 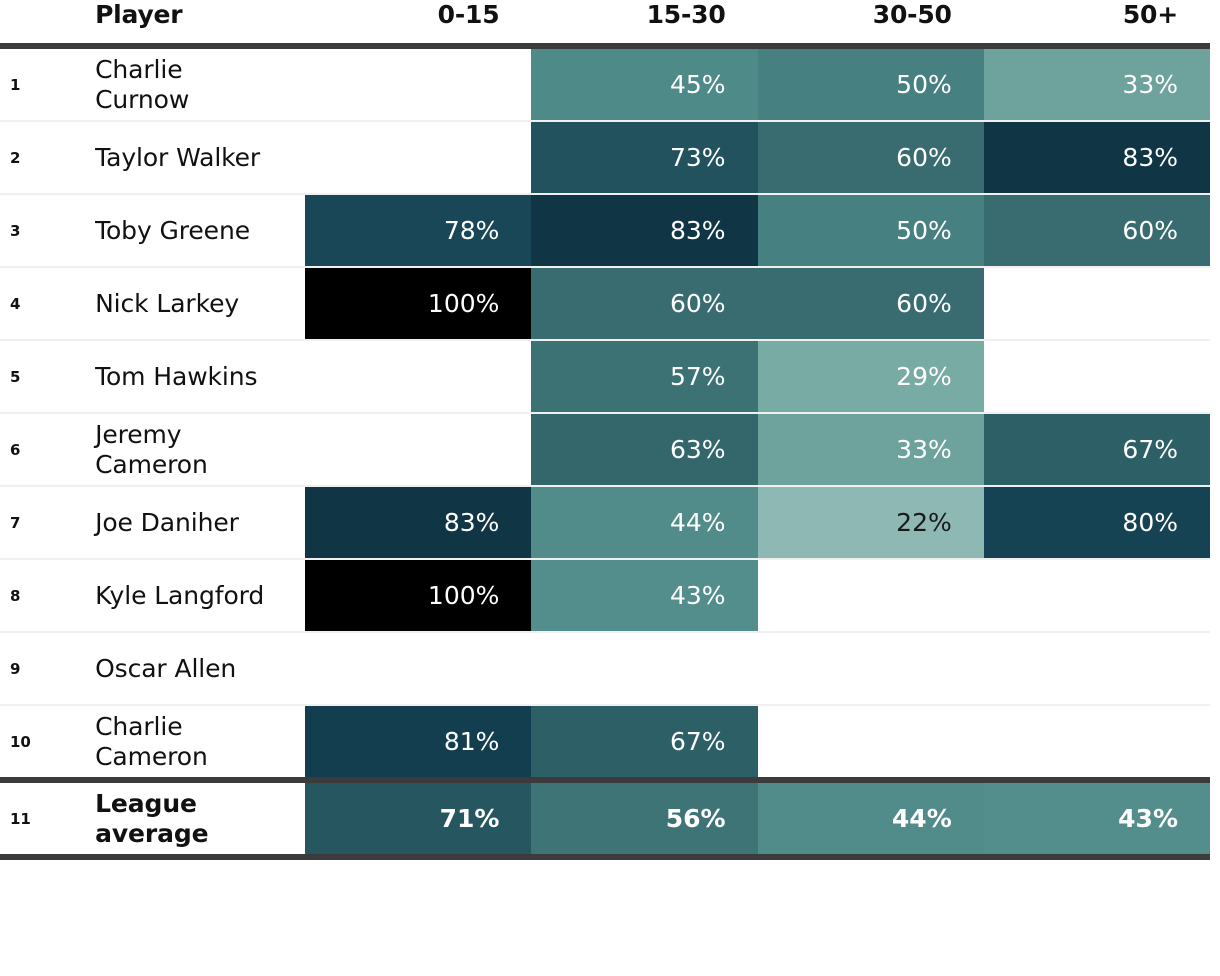 I want to click on table-row: 11 League average 71% 56% 44% 43%, so click(x=605, y=818).